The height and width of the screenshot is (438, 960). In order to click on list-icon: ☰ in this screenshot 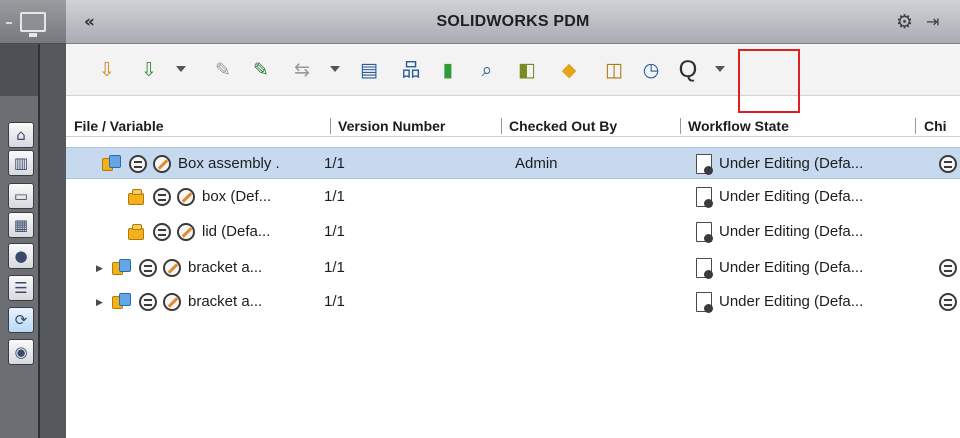, I will do `click(21, 288)`.